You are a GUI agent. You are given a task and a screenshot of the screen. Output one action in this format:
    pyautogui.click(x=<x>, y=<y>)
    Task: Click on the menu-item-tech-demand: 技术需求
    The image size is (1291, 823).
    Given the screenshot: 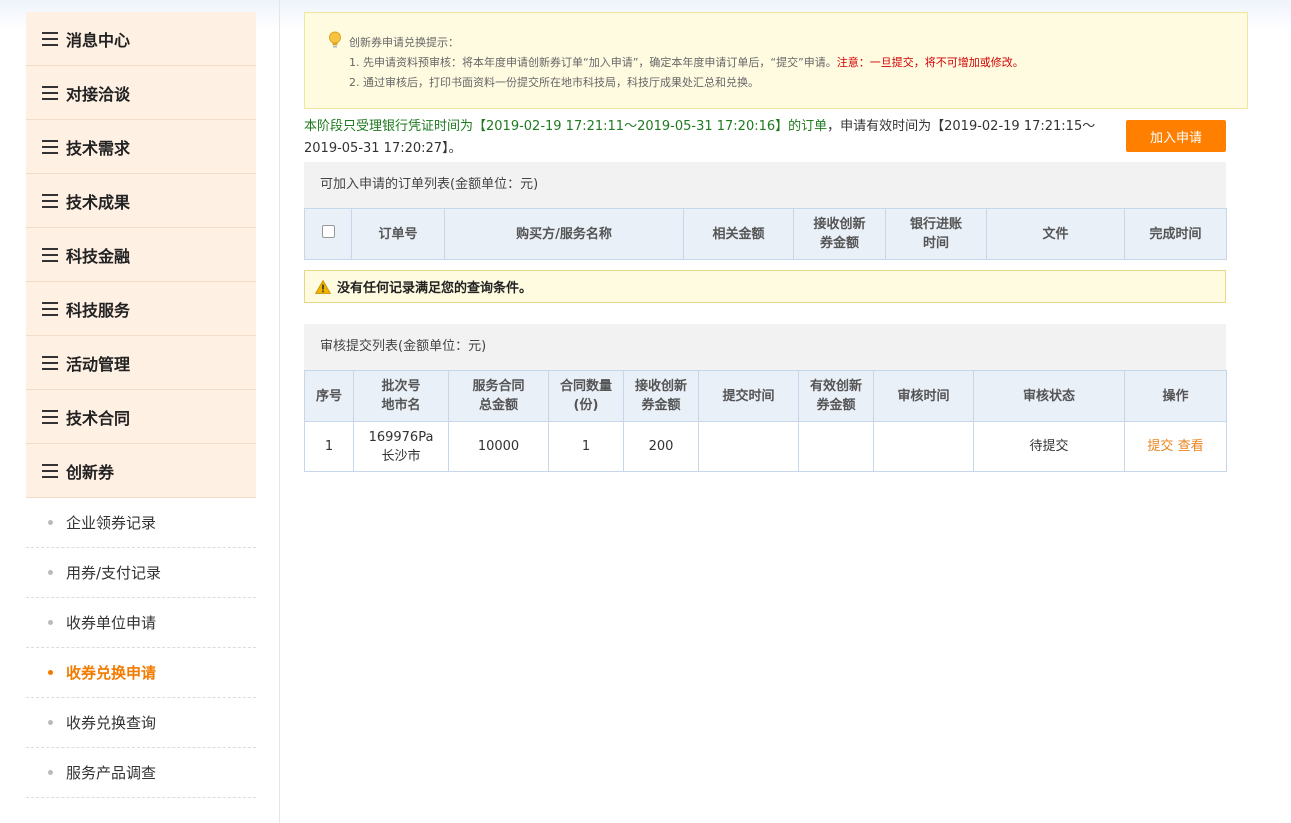 What is the action you would take?
    pyautogui.click(x=141, y=147)
    